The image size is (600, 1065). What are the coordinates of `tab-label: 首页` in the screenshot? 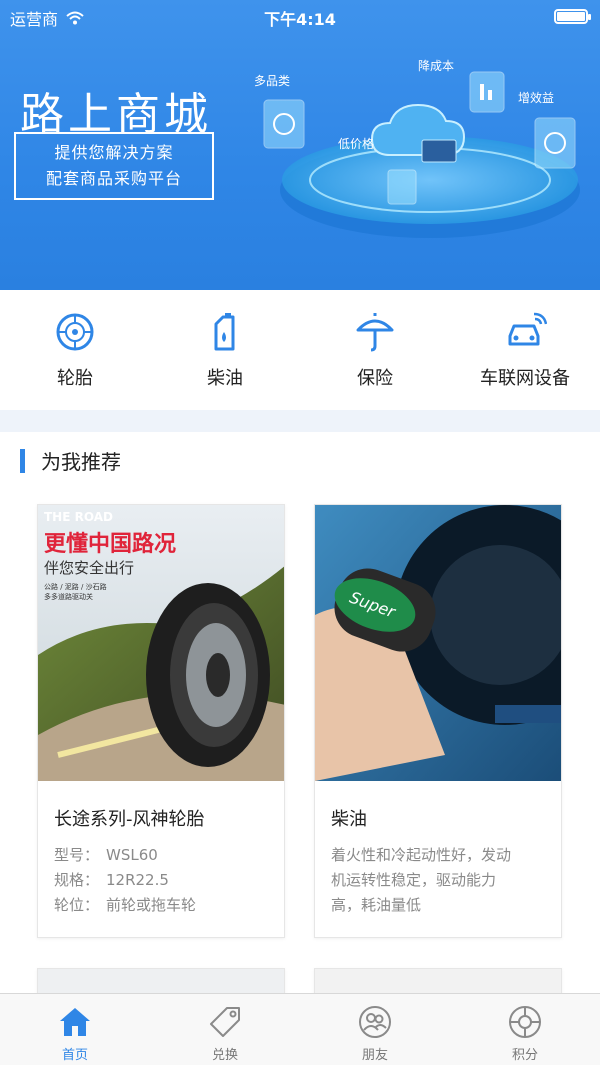 It's located at (74, 1055).